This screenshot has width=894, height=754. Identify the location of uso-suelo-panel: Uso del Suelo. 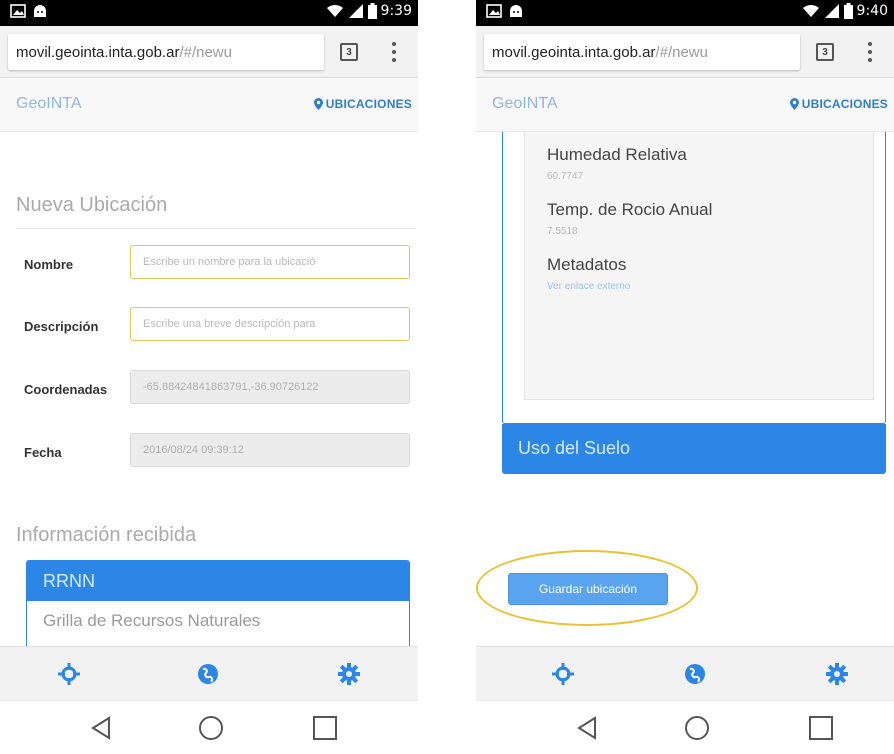
(694, 449).